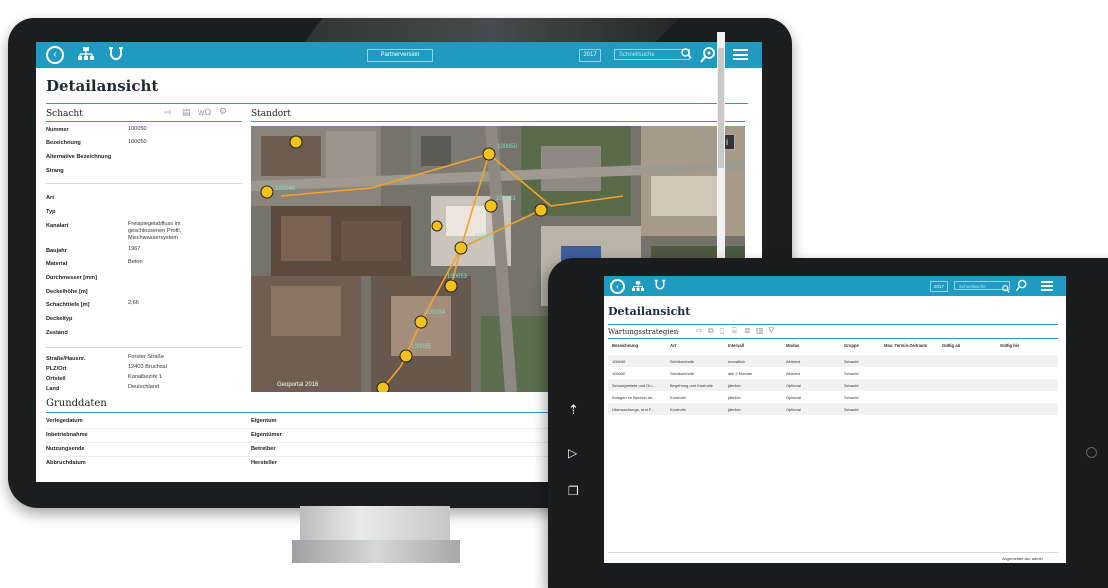  What do you see at coordinates (147, 367) in the screenshot?
I see `field-value: 12403 Bruchsal` at bounding box center [147, 367].